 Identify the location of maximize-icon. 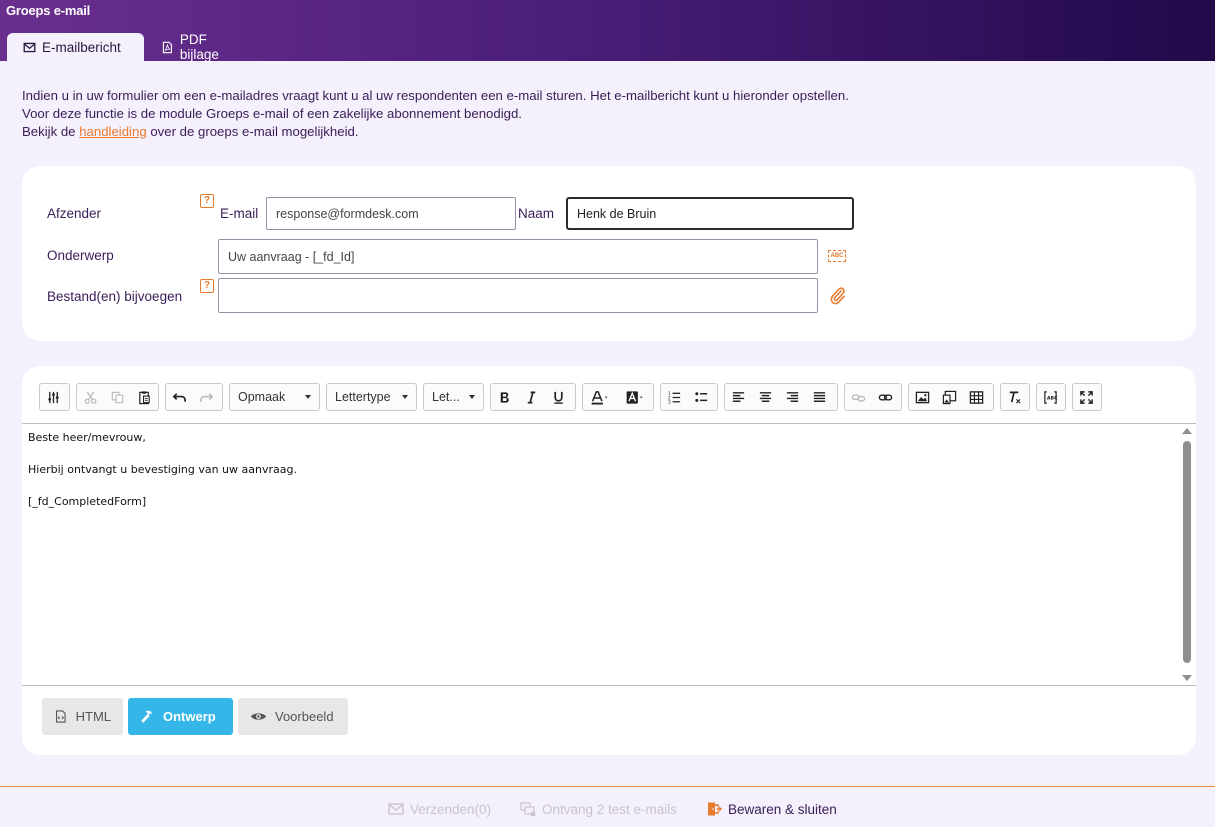
(1086, 397).